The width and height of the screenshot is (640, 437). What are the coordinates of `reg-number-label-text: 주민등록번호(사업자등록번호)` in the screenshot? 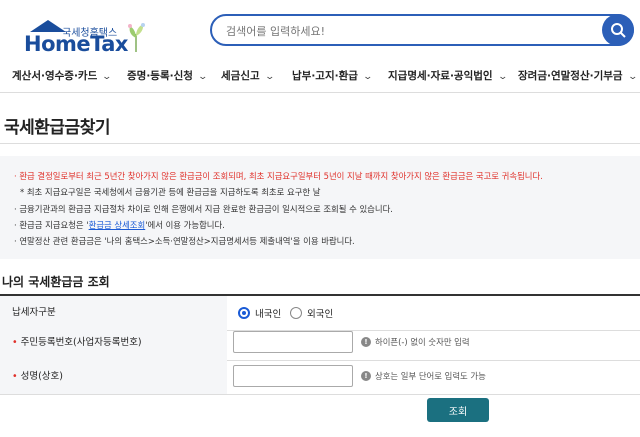 It's located at (81, 342).